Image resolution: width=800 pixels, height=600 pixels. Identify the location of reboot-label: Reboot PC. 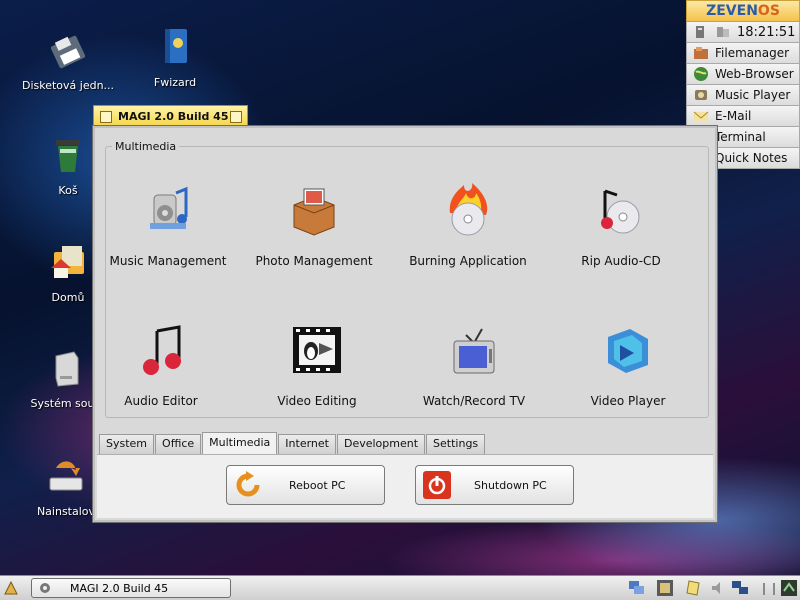
(317, 485).